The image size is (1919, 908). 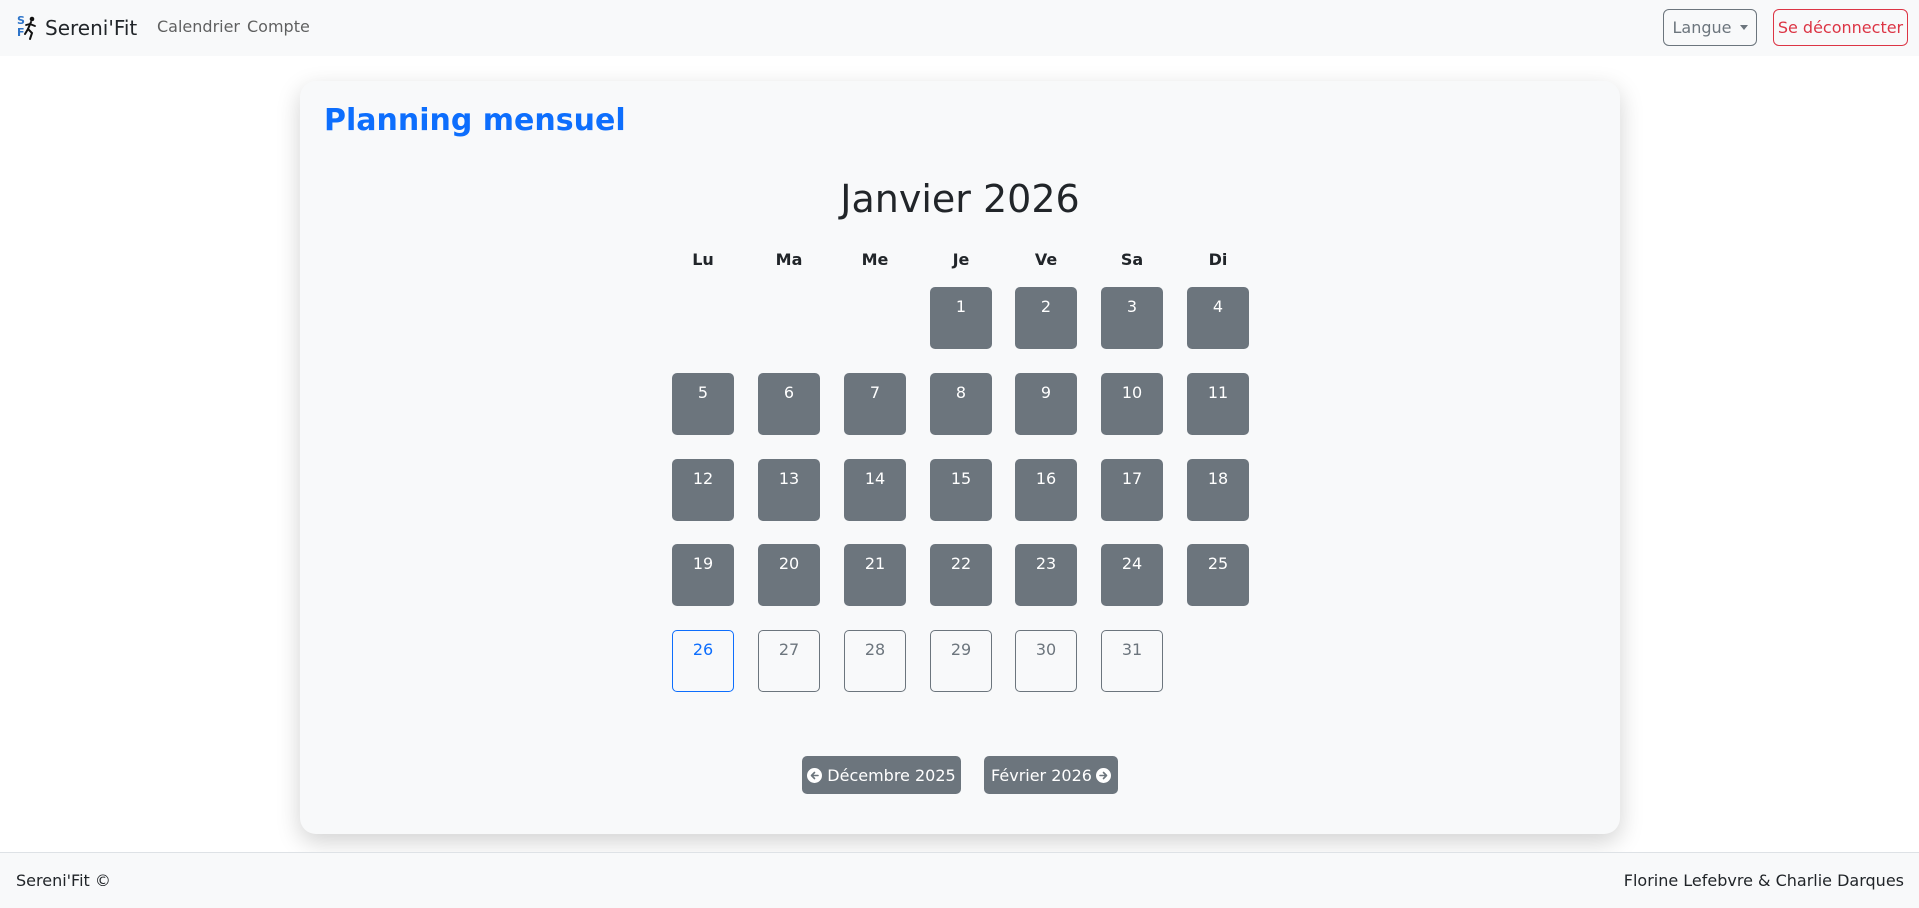 What do you see at coordinates (198, 26) in the screenshot?
I see `nav-link-calendrier: Calendrier` at bounding box center [198, 26].